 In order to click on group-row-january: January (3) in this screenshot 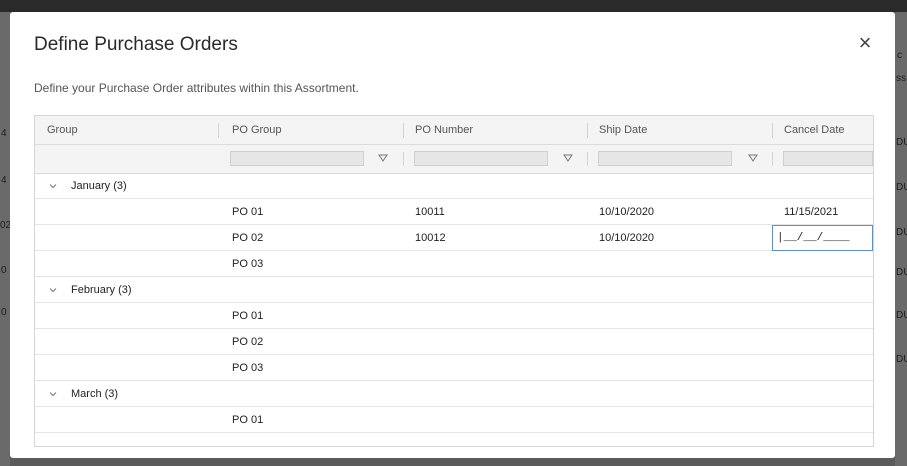, I will do `click(454, 186)`.